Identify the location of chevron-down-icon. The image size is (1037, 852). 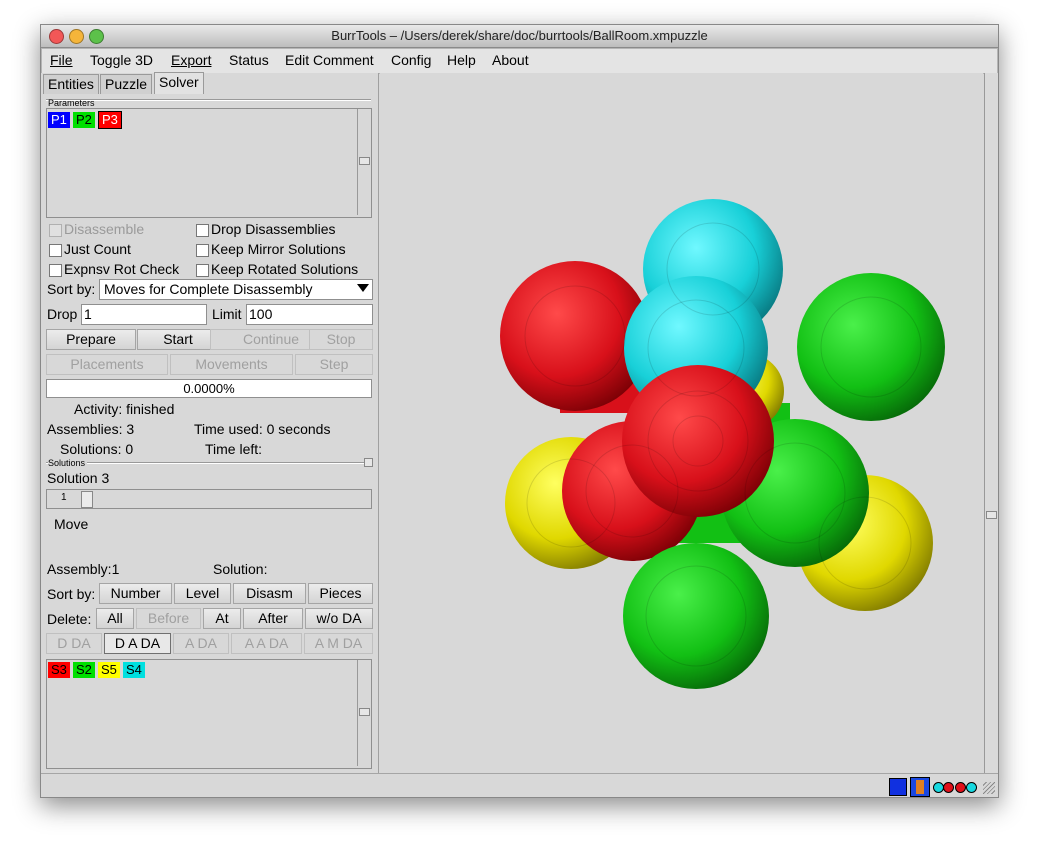
(363, 288).